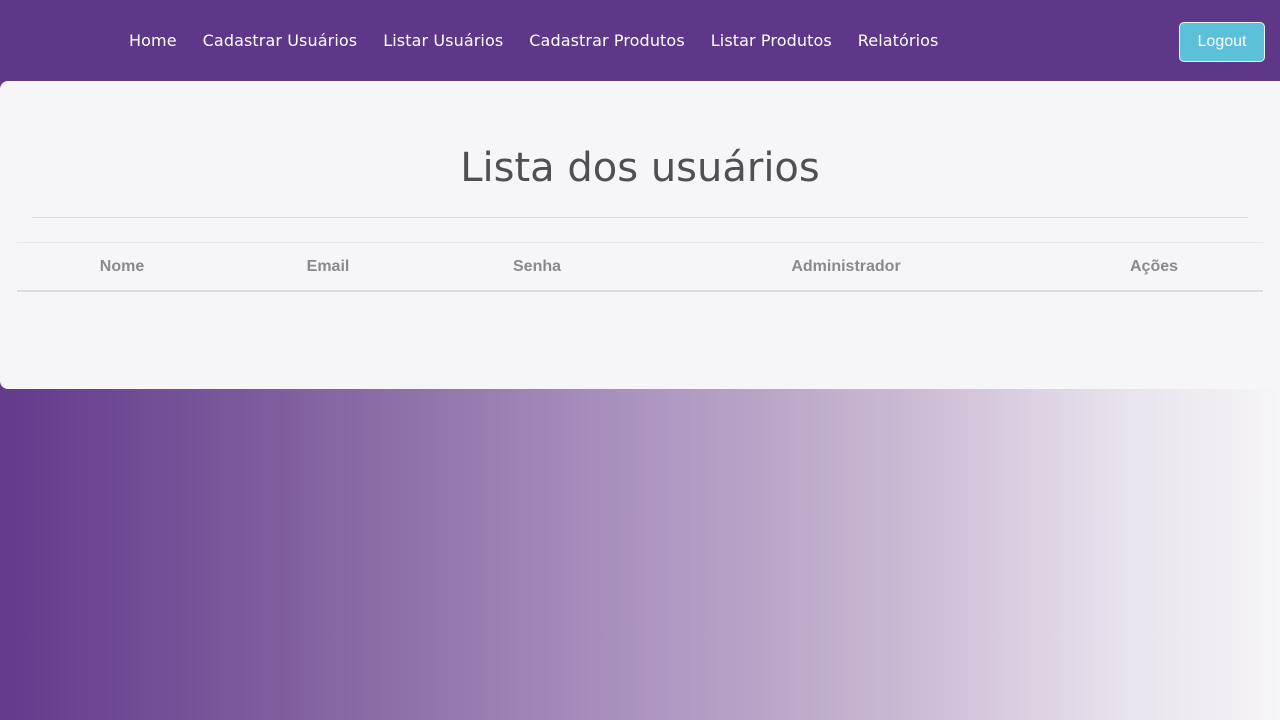 This screenshot has width=1280, height=720. What do you see at coordinates (846, 266) in the screenshot?
I see `column-header-administrador: Administrador` at bounding box center [846, 266].